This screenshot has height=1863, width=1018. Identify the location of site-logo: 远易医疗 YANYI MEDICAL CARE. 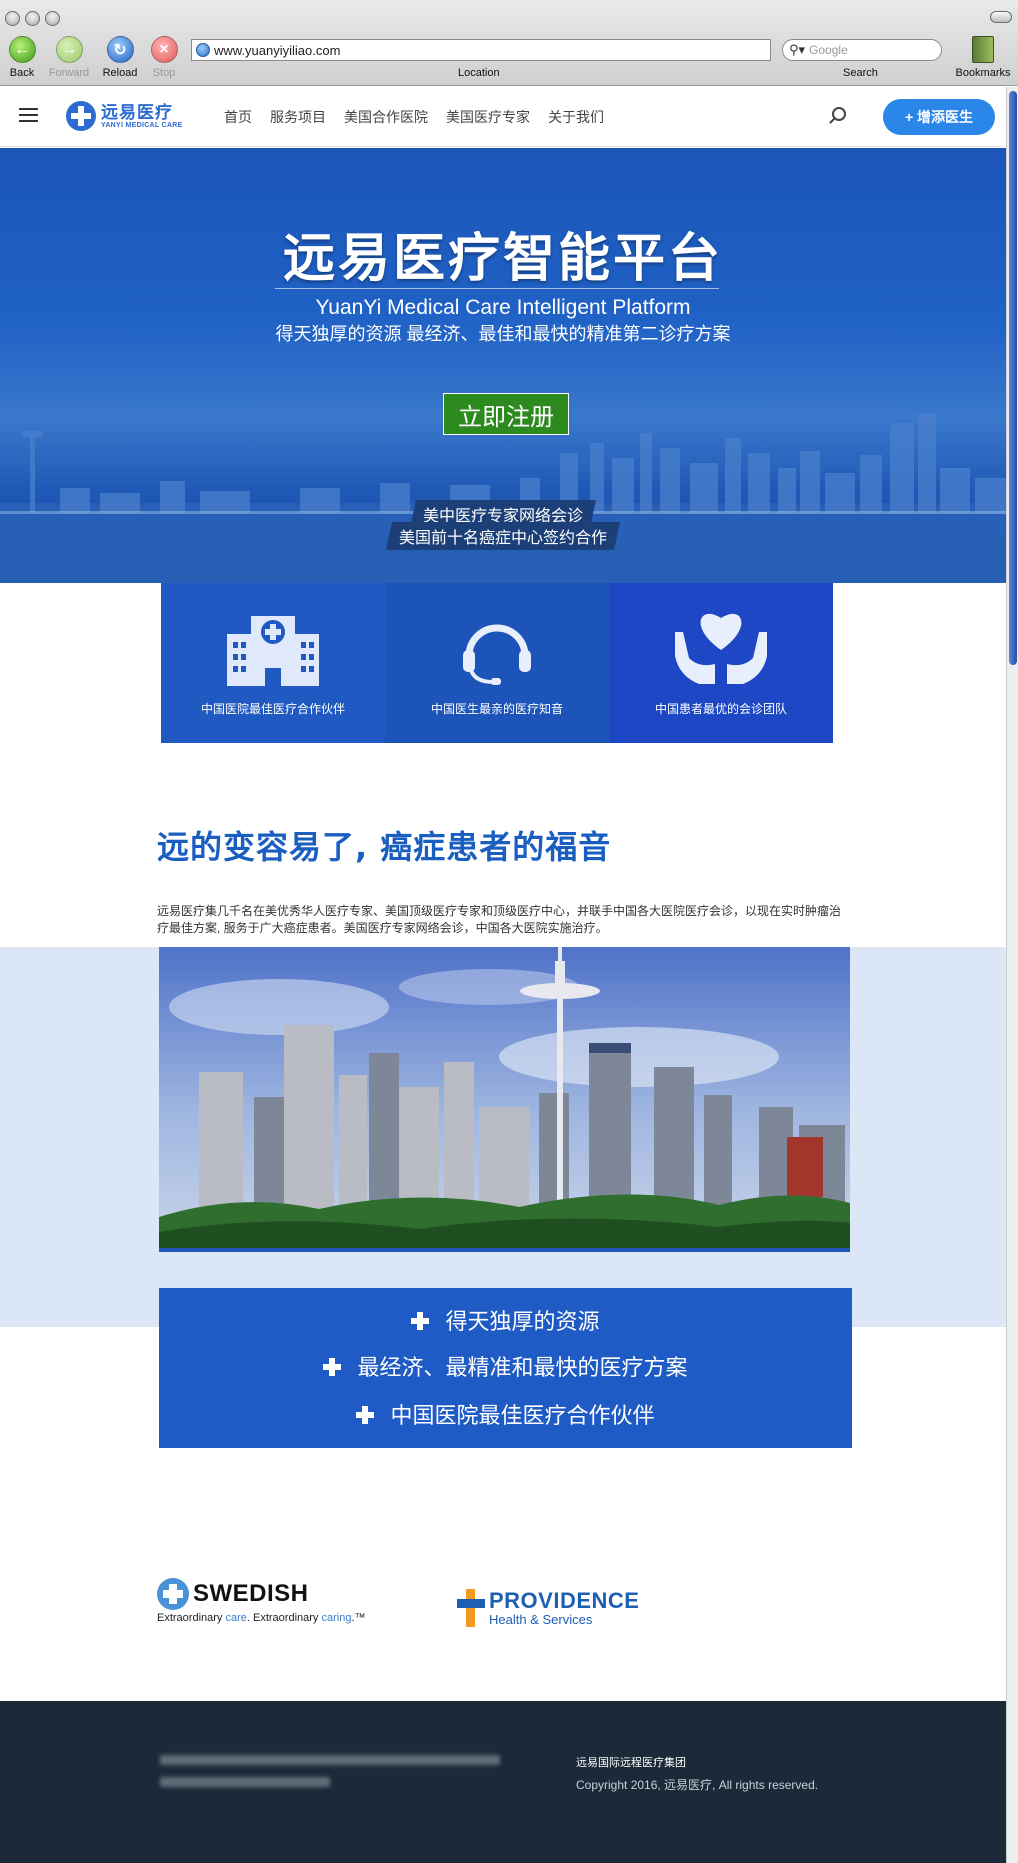
(124, 116).